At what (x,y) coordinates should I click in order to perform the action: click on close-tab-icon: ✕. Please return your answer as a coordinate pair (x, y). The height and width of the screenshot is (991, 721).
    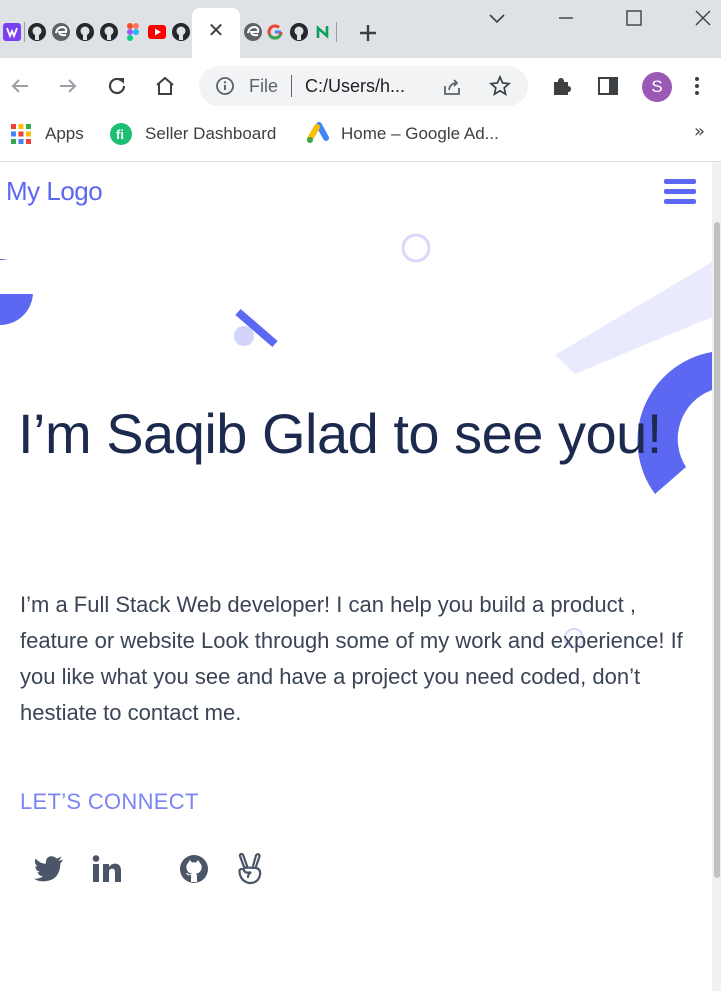
    Looking at the image, I should click on (216, 30).